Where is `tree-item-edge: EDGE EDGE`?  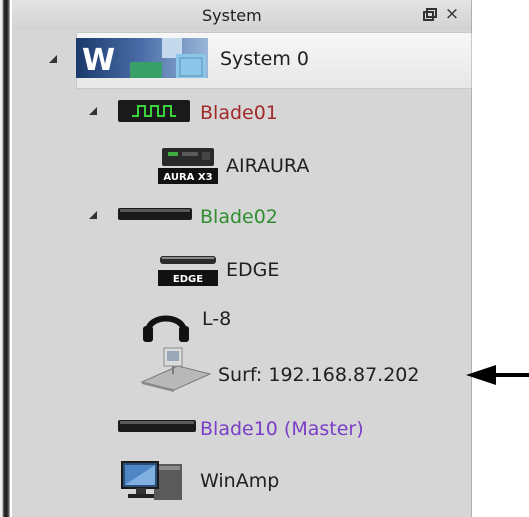
tree-item-edge: EDGE EDGE is located at coordinates (241, 268).